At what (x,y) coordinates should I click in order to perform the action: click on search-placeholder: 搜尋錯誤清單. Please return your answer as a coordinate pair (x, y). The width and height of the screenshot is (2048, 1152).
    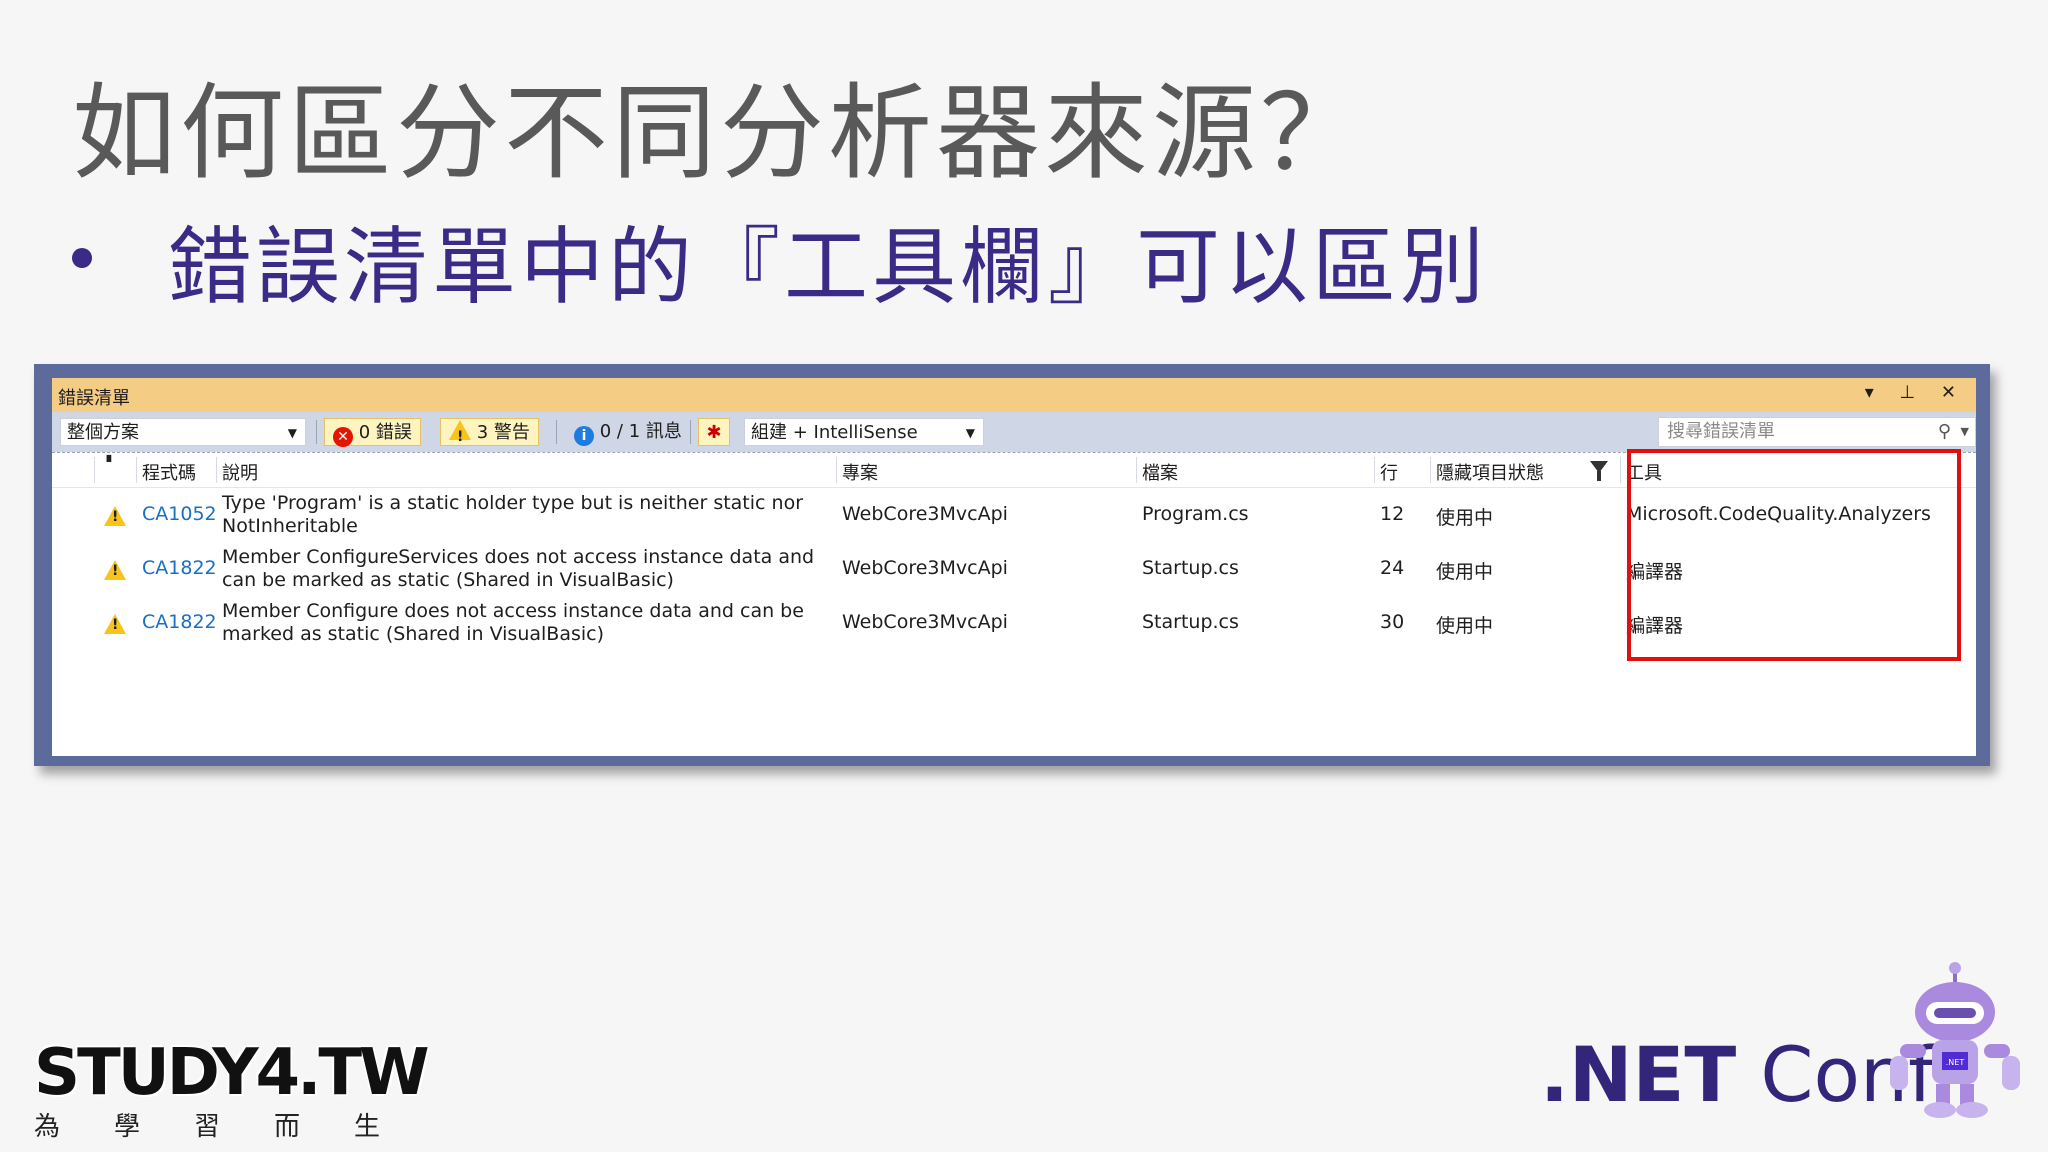
    Looking at the image, I should click on (1721, 431).